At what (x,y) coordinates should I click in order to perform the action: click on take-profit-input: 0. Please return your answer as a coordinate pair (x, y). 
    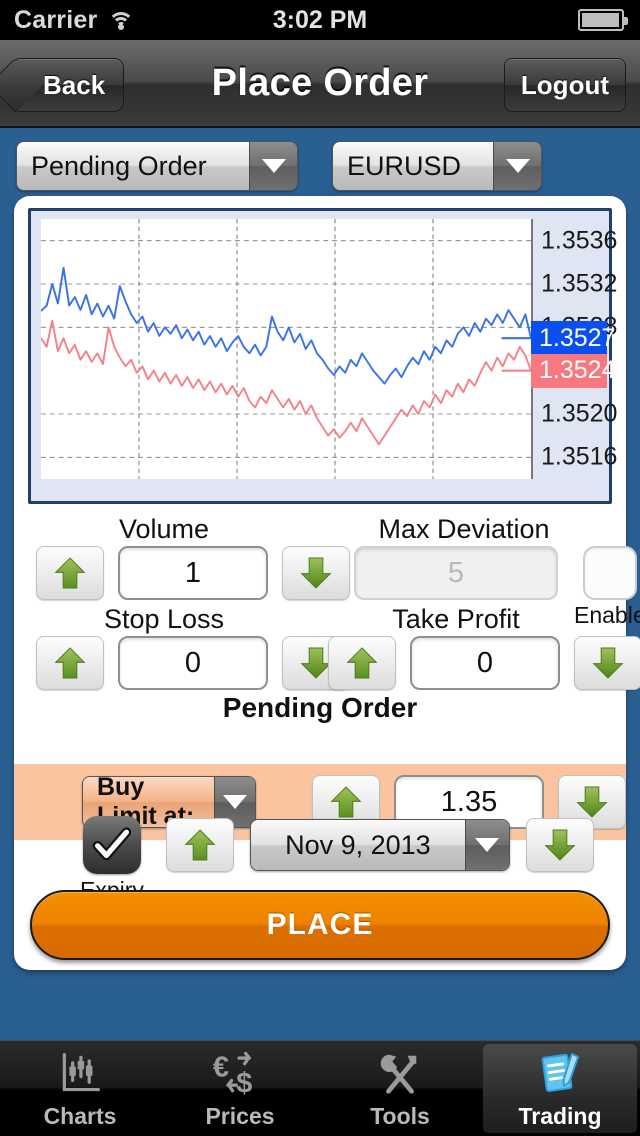
    Looking at the image, I should click on (485, 663).